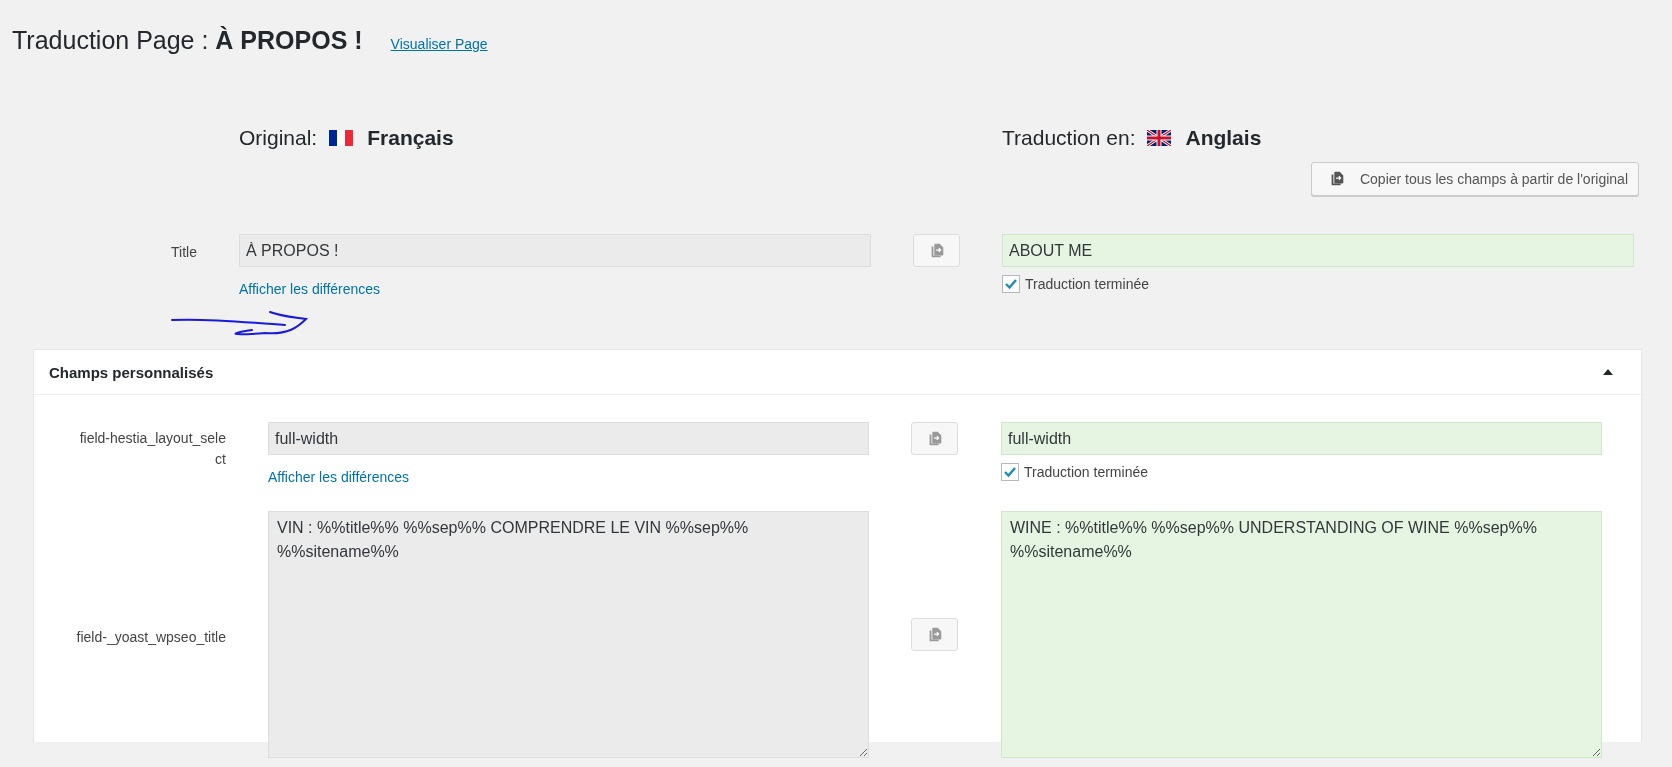 The image size is (1672, 767). What do you see at coordinates (187, 40) in the screenshot?
I see `page-title: Traduction Page : À PROPOS !` at bounding box center [187, 40].